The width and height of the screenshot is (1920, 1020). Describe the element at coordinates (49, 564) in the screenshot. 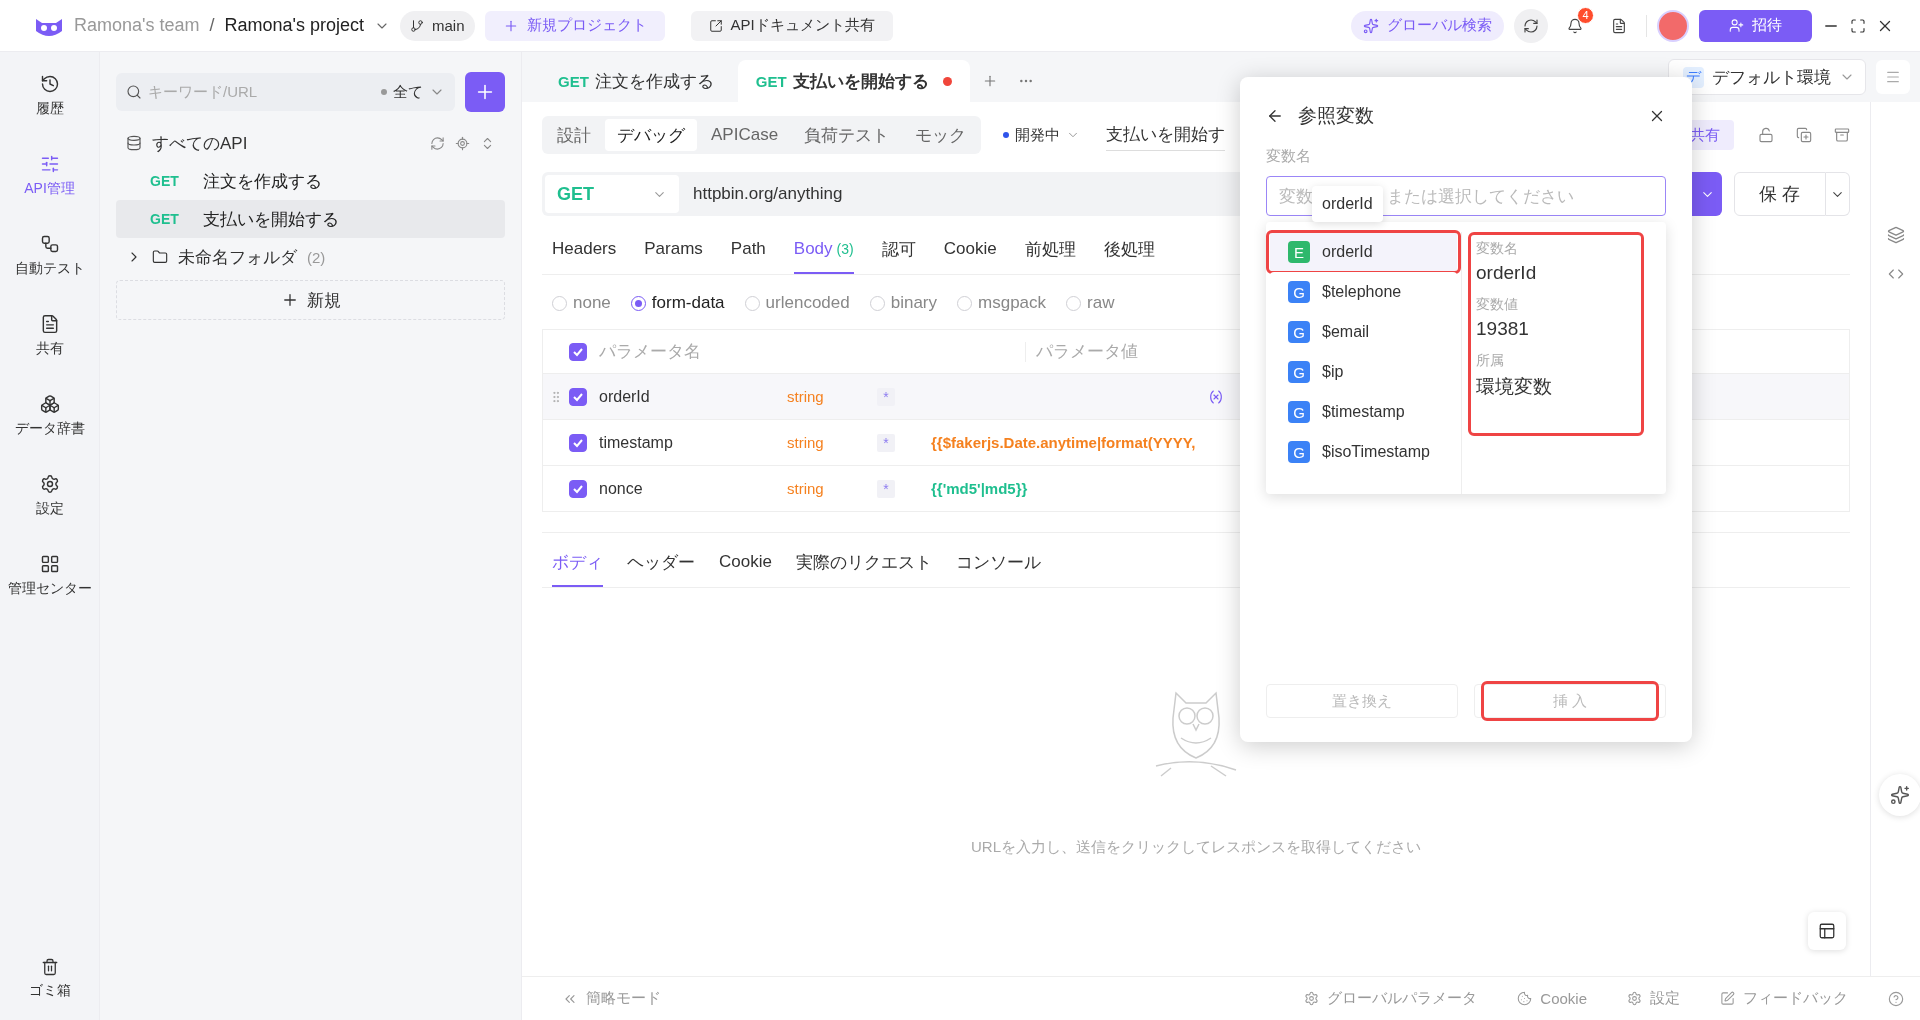

I see `grid-icon` at that location.